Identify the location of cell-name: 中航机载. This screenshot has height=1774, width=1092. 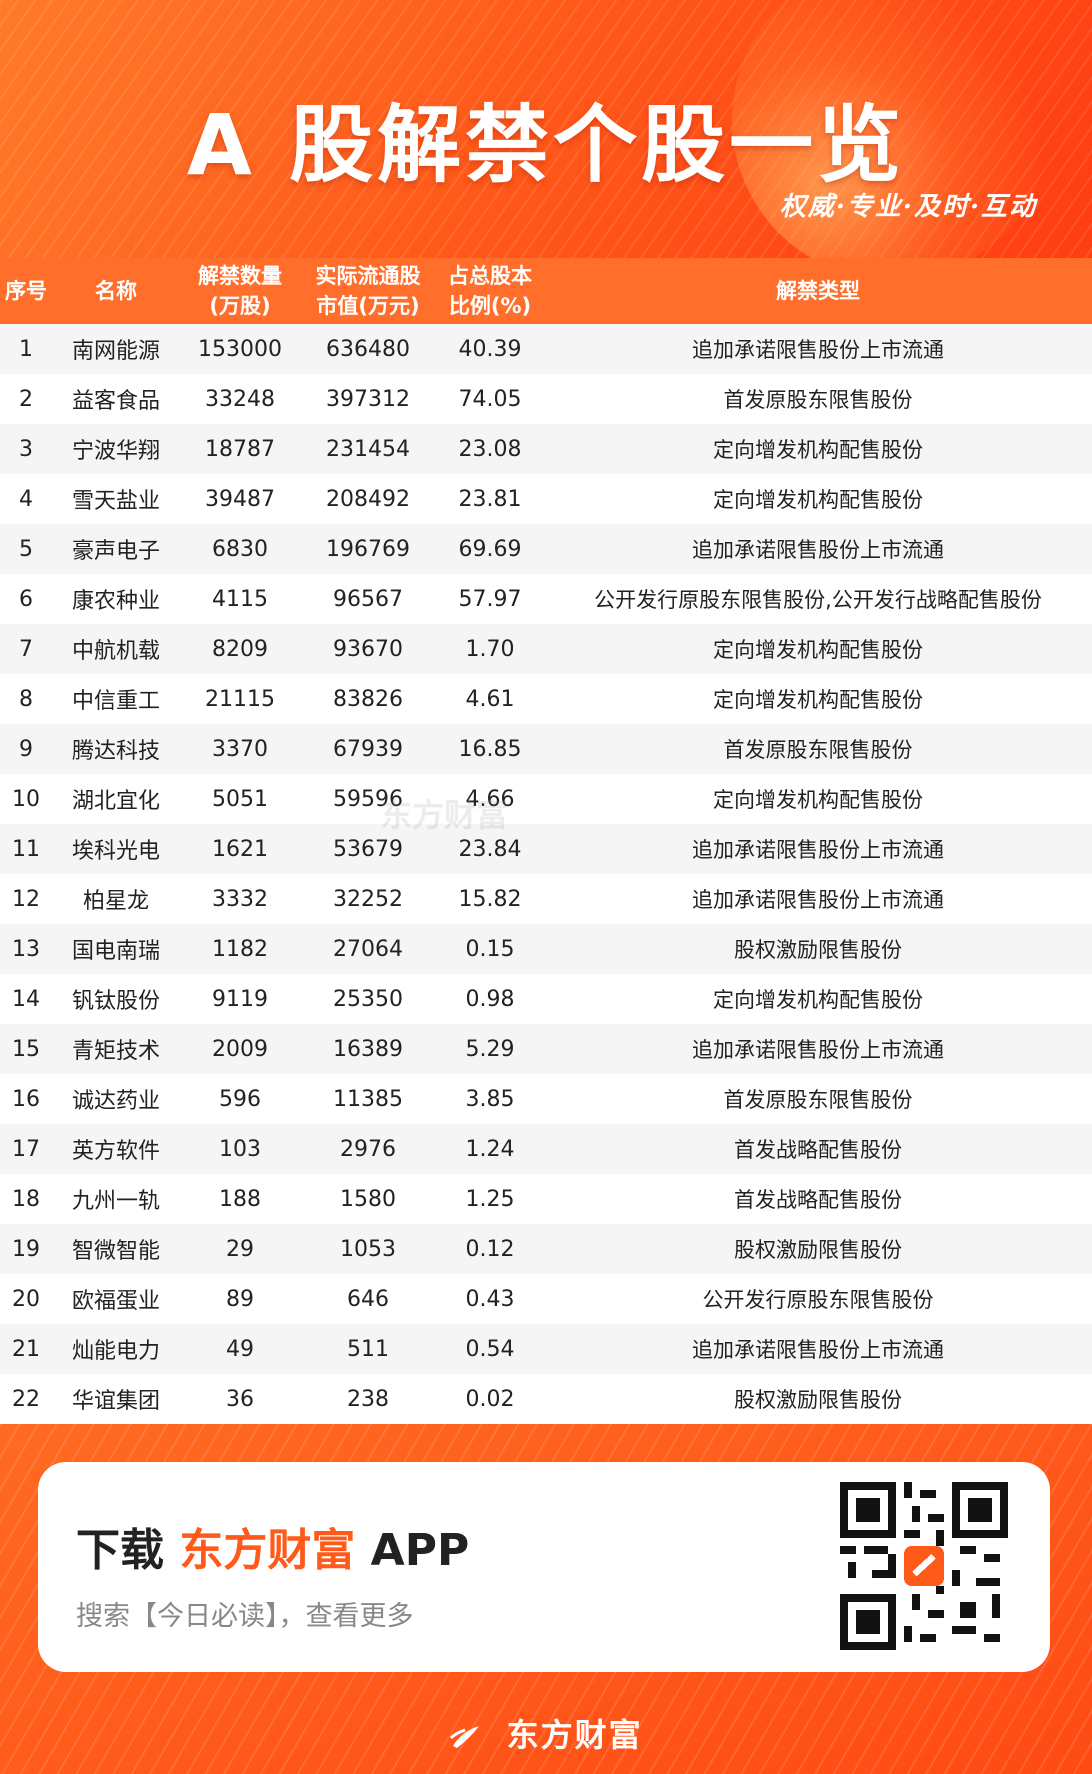
(116, 649).